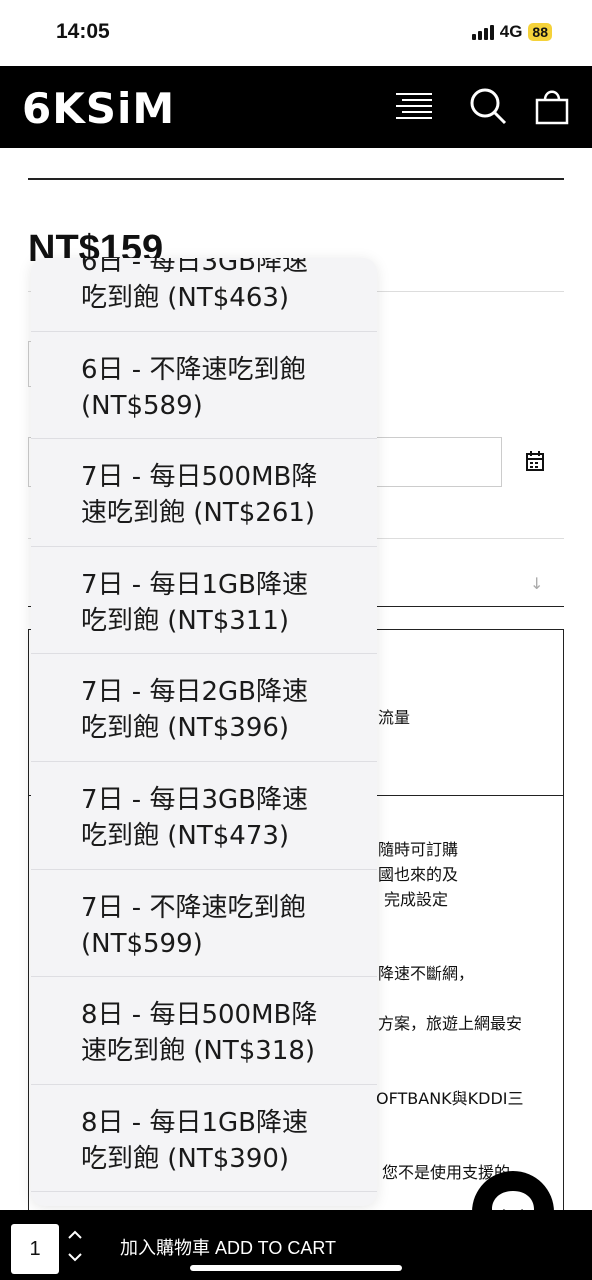 The image size is (592, 1280). I want to click on description-text: 降速不斷網，, so click(426, 973).